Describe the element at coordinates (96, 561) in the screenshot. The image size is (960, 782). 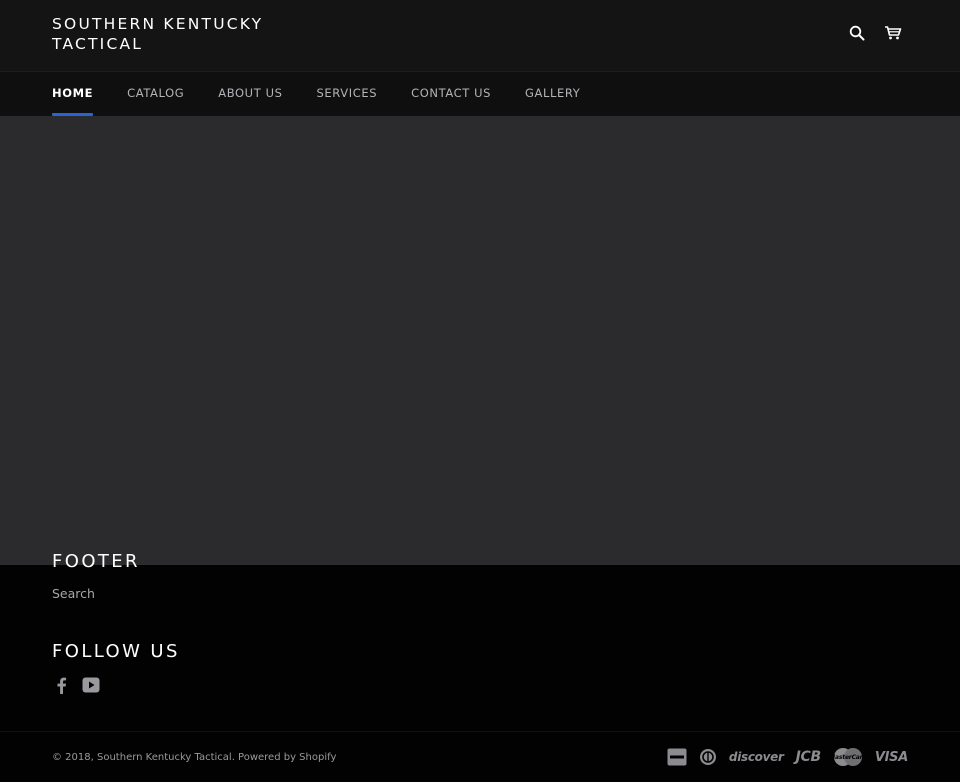
I see `footer-heading: FOOTER` at that location.